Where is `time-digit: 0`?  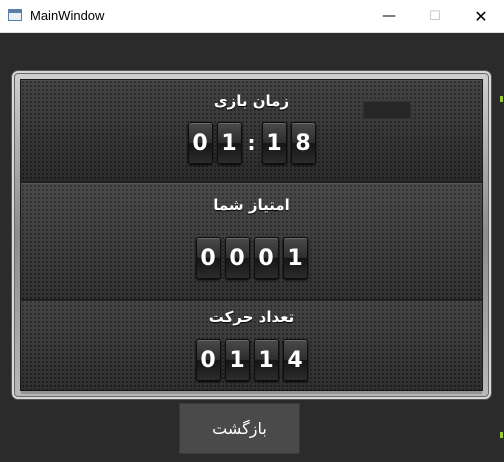
time-digit: 0 is located at coordinates (200, 143).